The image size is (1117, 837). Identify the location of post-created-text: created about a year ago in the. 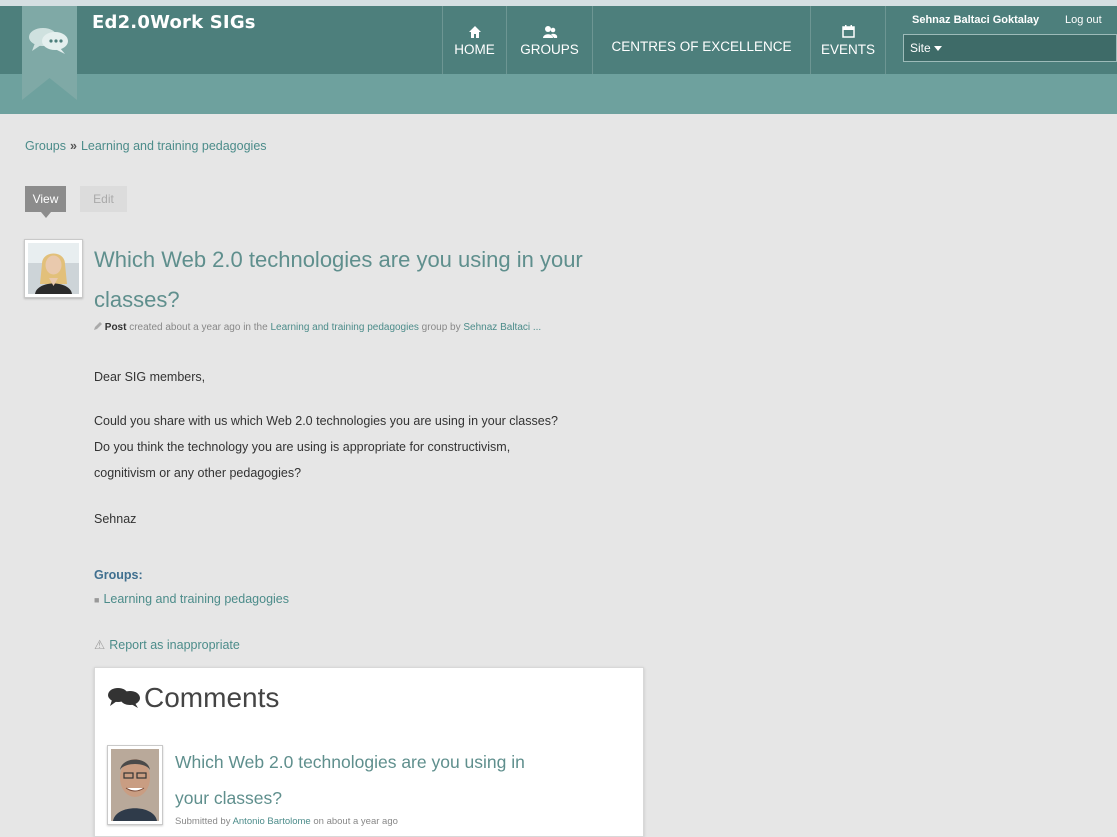
(198, 327).